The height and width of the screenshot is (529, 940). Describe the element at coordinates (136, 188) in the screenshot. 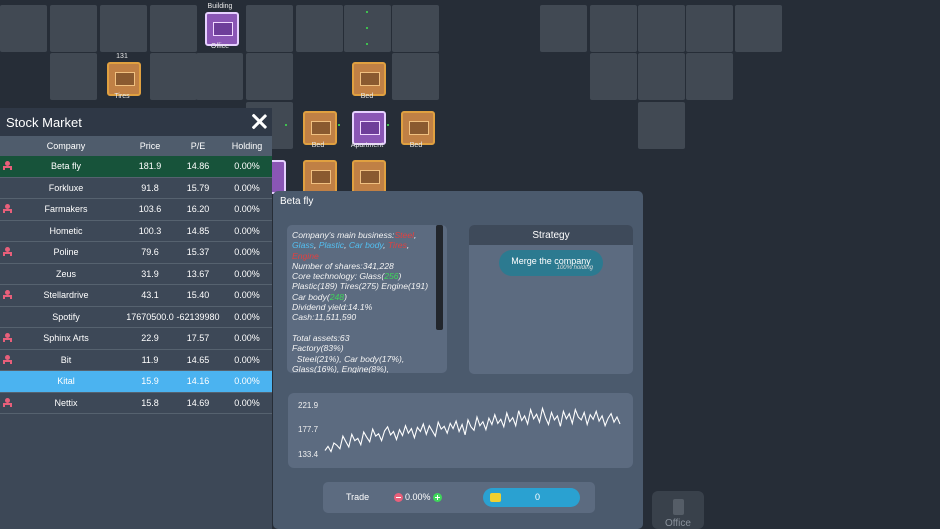

I see `table-row: Forkluxe 91.8 15.79 0.00%` at that location.